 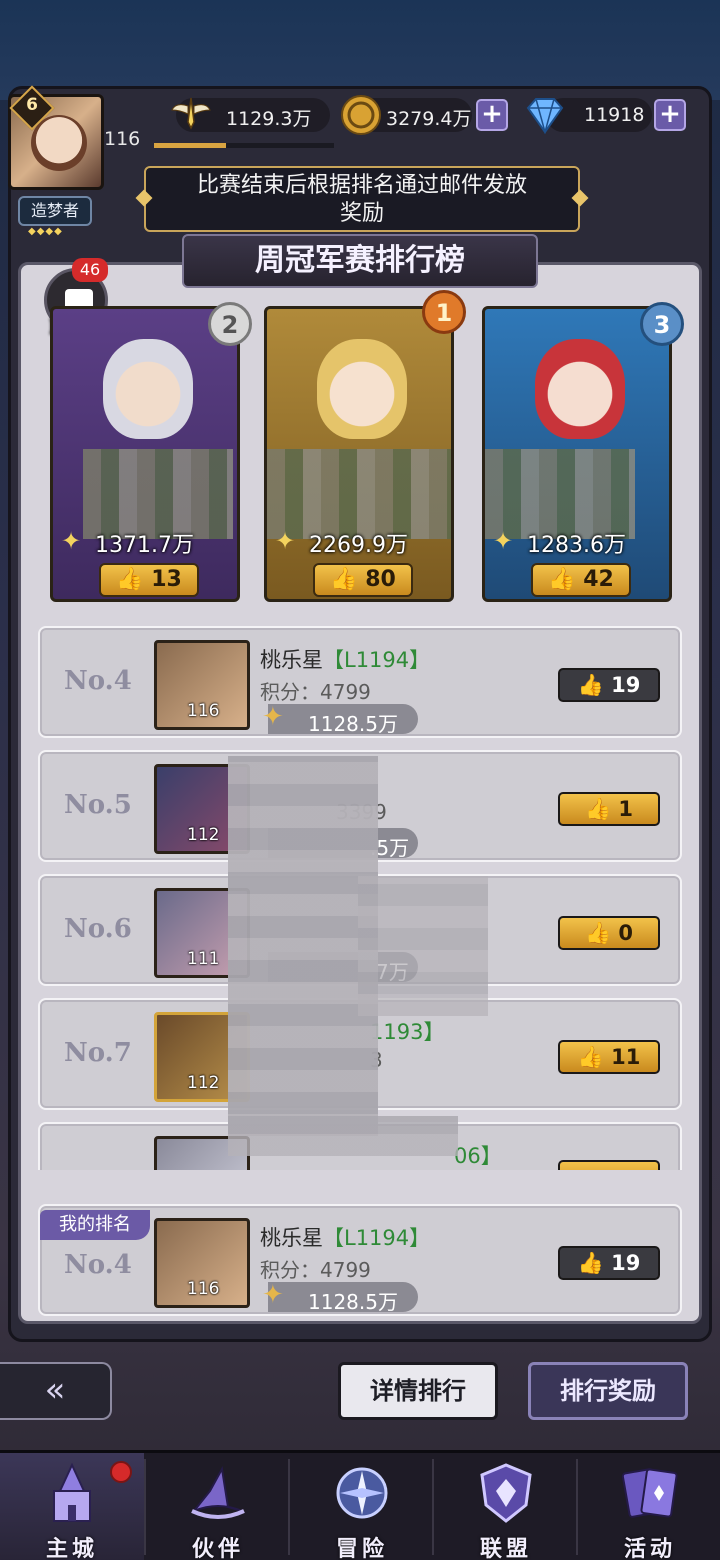 What do you see at coordinates (360, 50) in the screenshot?
I see `sky-background` at bounding box center [360, 50].